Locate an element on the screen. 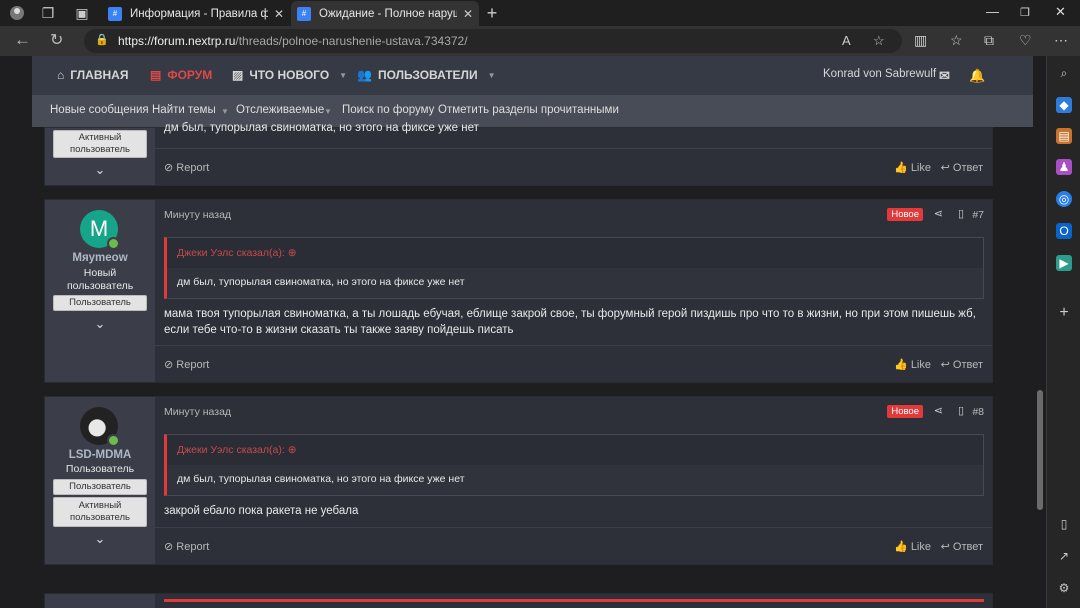 The height and width of the screenshot is (608, 1080). mail-icon: ✉ is located at coordinates (944, 76).